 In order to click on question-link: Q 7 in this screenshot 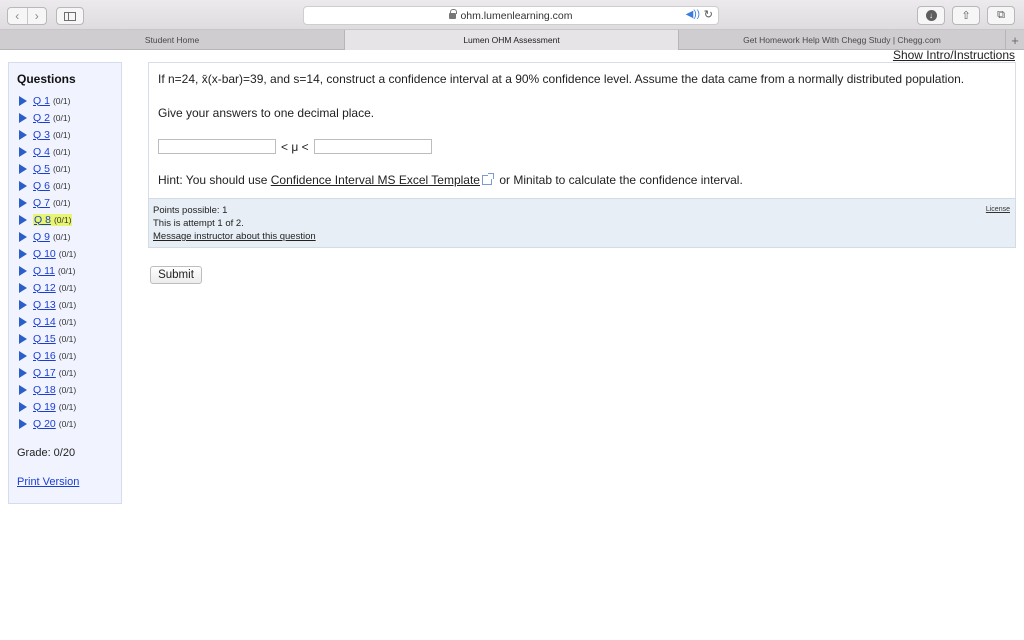, I will do `click(41, 203)`.